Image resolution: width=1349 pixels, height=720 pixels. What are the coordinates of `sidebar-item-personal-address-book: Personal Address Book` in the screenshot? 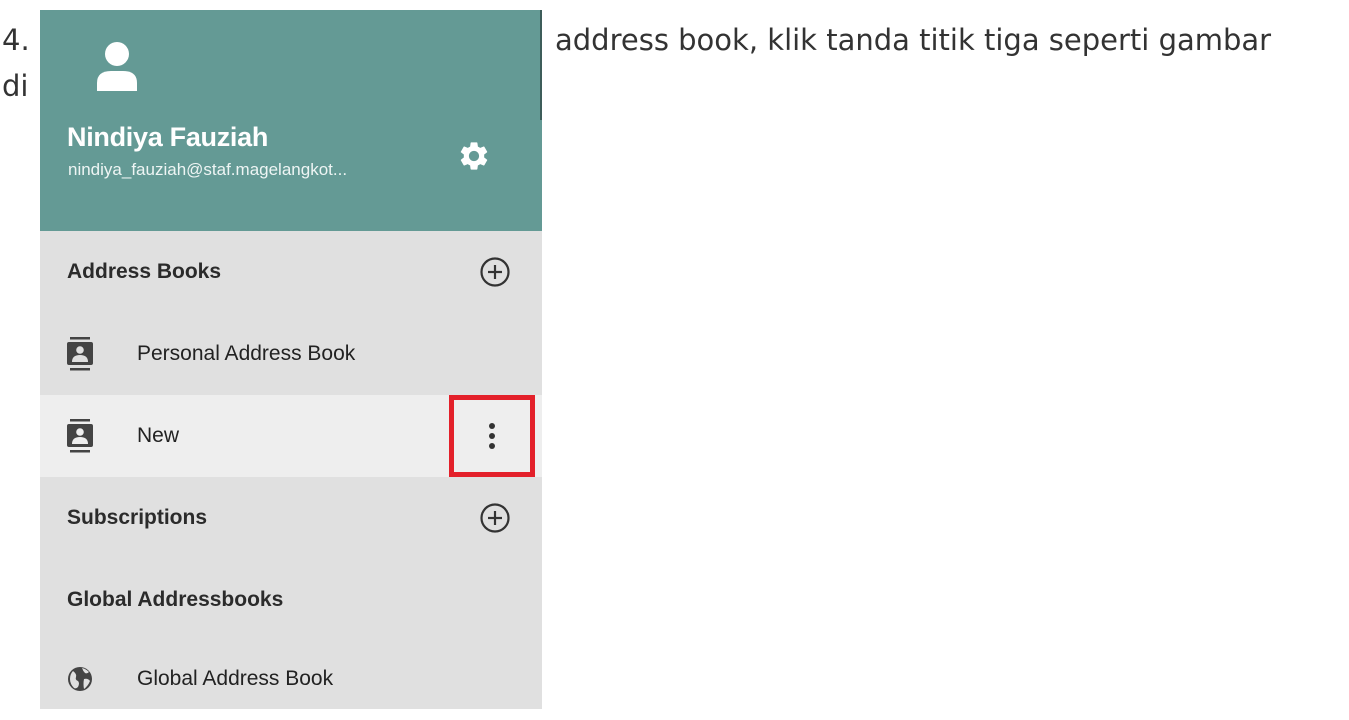 It's located at (291, 354).